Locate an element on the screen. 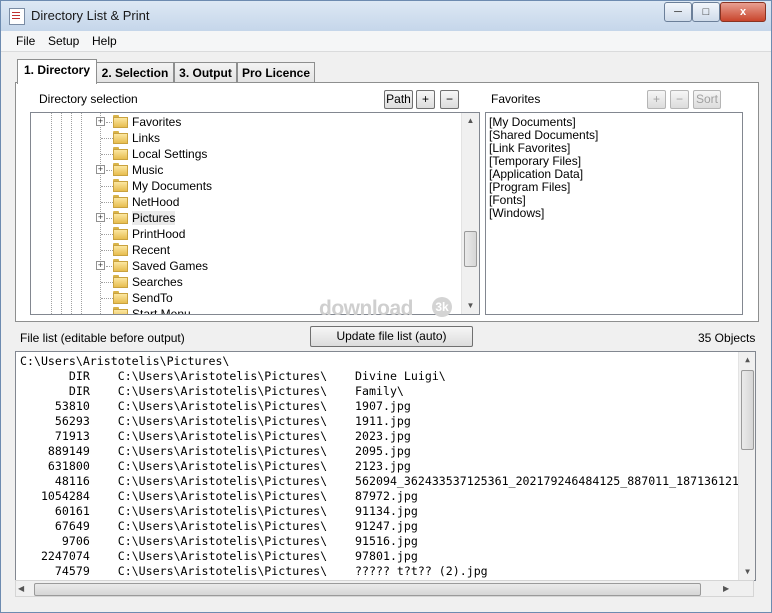 Image resolution: width=772 pixels, height=613 pixels. file-list-vscrollbar: ▲ ▼ is located at coordinates (746, 466).